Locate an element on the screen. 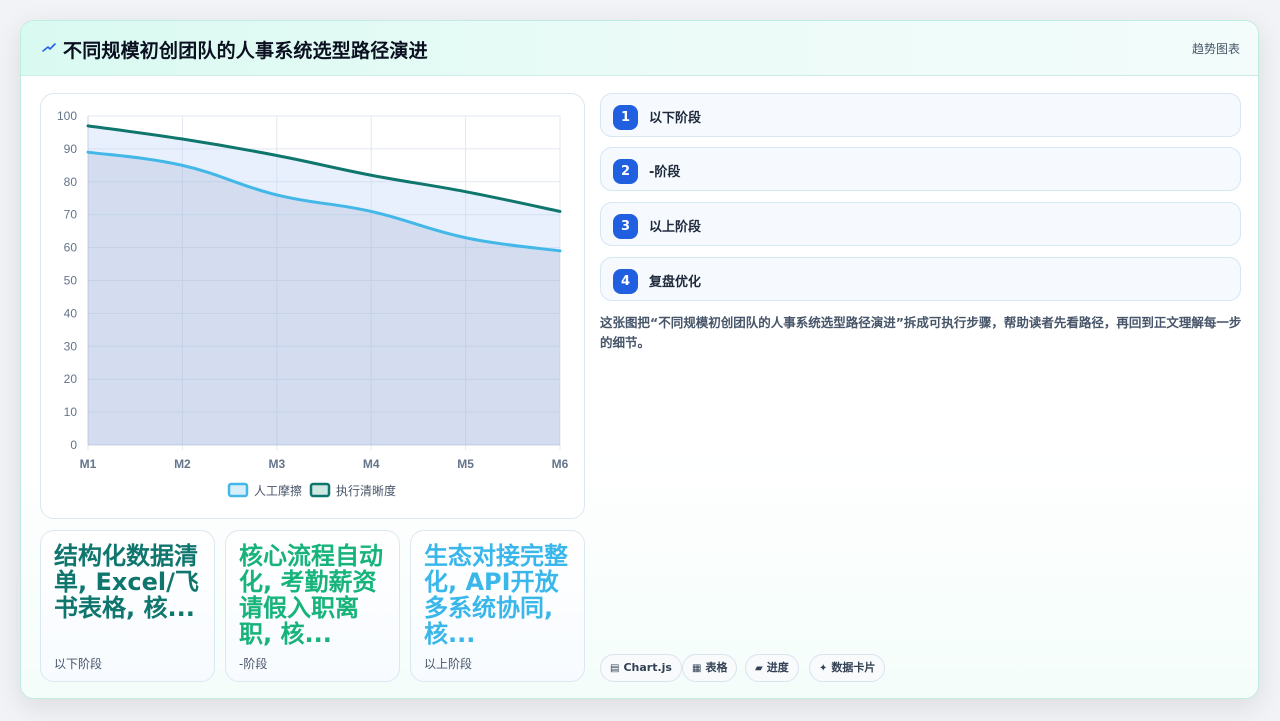 The width and height of the screenshot is (1280, 721). pill-label: 进度 is located at coordinates (777, 667).